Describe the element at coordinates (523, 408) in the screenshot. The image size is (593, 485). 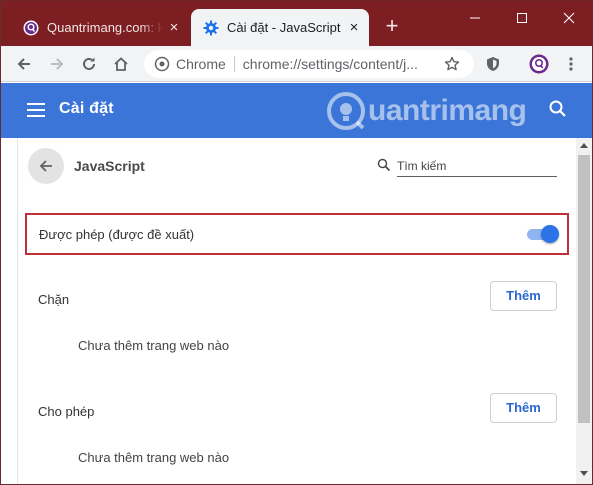
I see `add-allow-button: Thêm` at that location.